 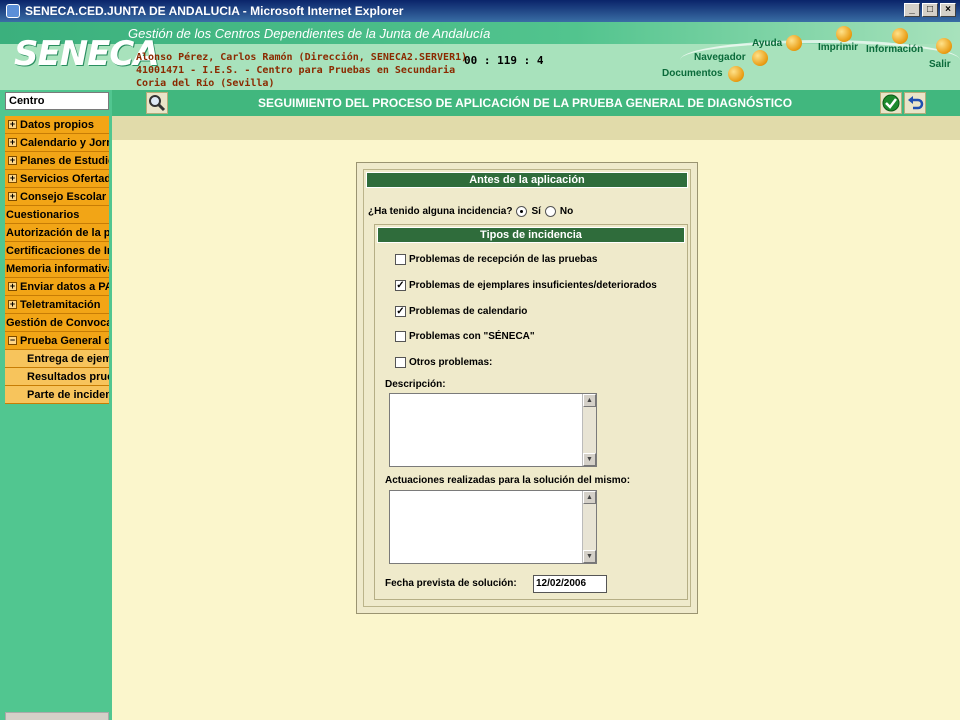 What do you see at coordinates (912, 10) in the screenshot?
I see `minimize-button: _` at bounding box center [912, 10].